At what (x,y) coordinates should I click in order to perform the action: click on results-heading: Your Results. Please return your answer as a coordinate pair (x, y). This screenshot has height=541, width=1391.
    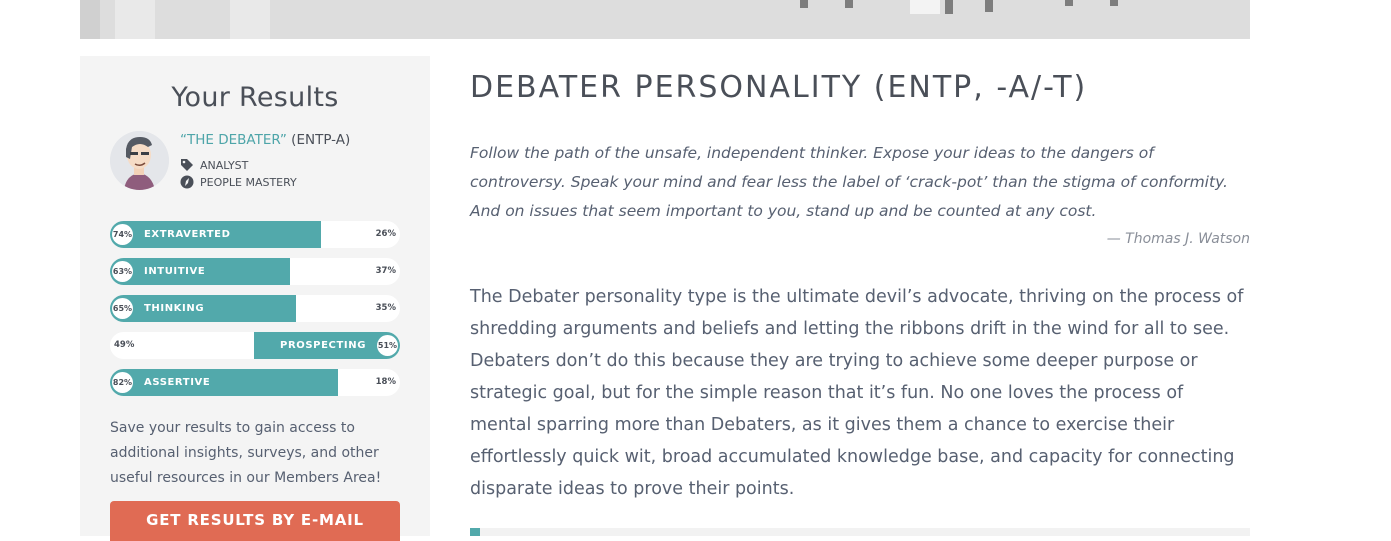
    Looking at the image, I should click on (255, 97).